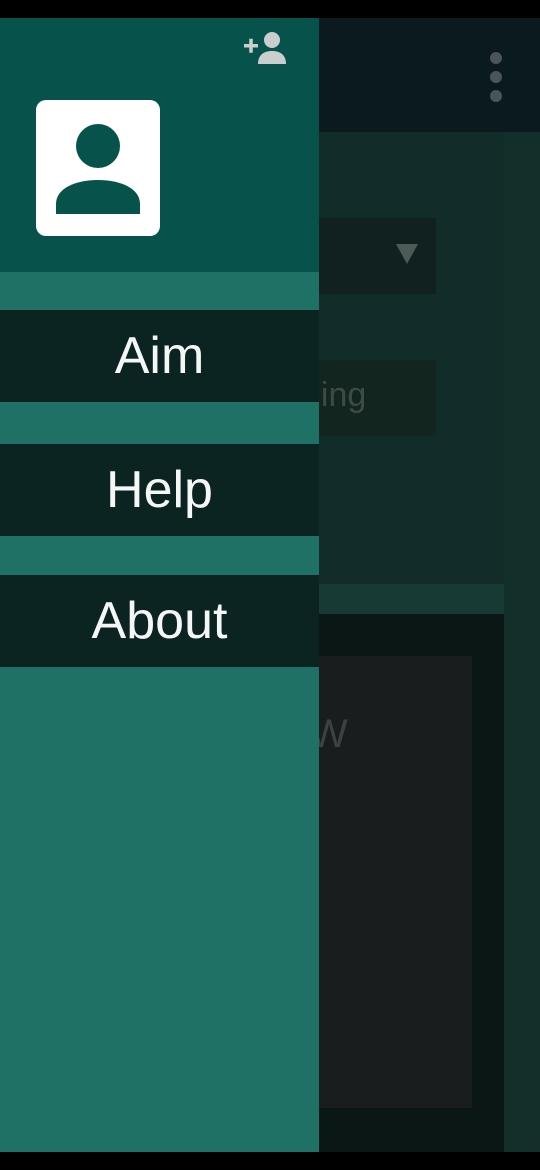 Image resolution: width=540 pixels, height=1170 pixels. I want to click on drawer-item-about: About, so click(159, 621).